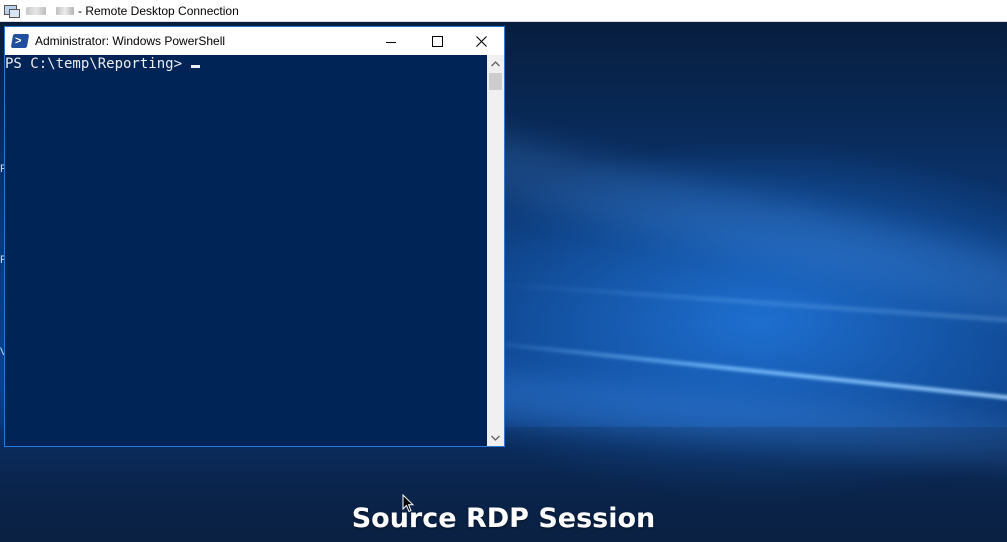 The width and height of the screenshot is (1007, 542). I want to click on scroll-down-button, so click(495, 437).